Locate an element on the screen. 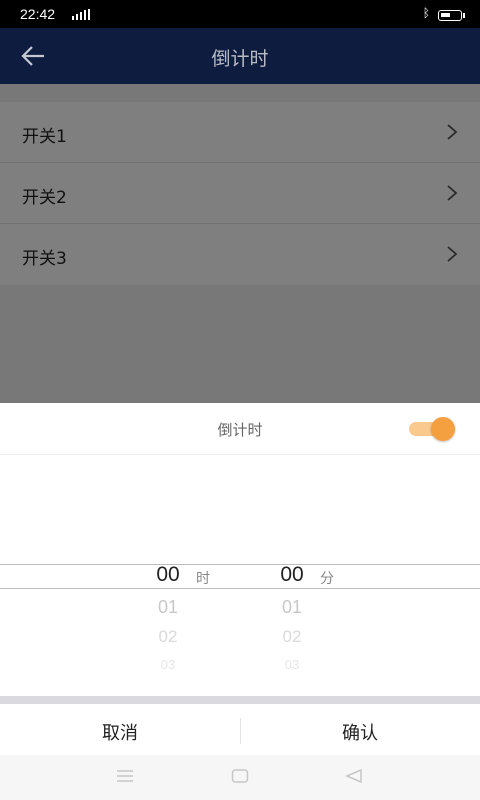 This screenshot has width=480, height=800. app-bar: 倒计时 is located at coordinates (240, 56).